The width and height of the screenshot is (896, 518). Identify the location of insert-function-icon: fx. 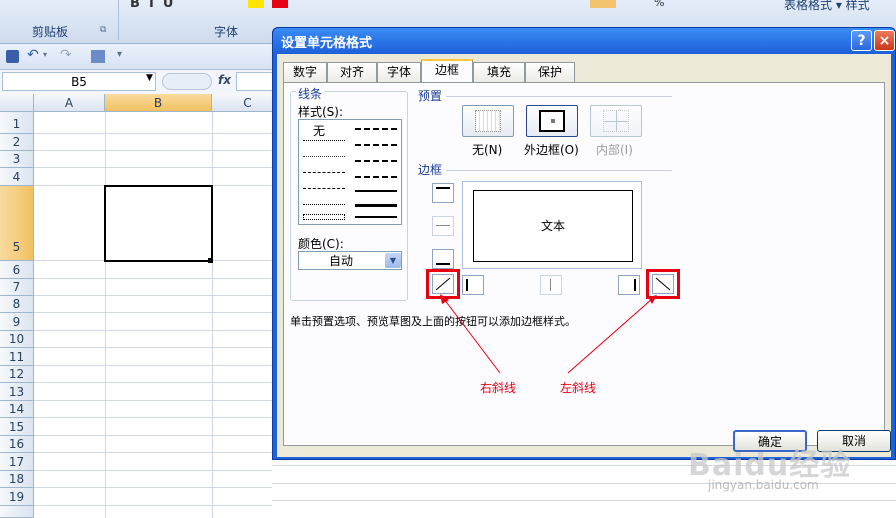
(224, 80).